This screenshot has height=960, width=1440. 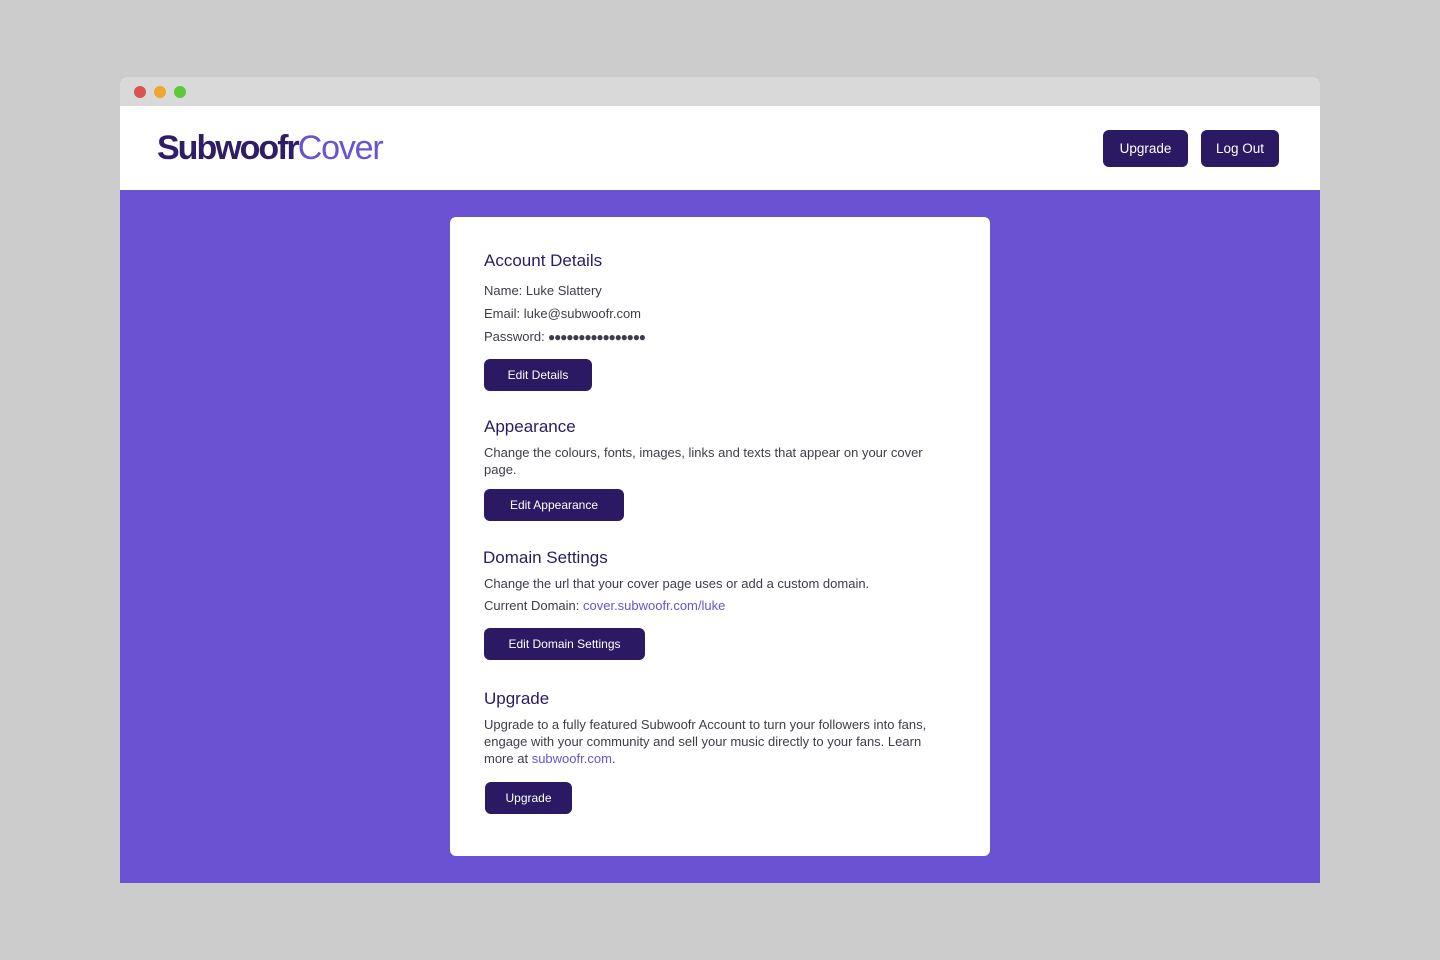 I want to click on link-suffix: ., so click(x=613, y=758).